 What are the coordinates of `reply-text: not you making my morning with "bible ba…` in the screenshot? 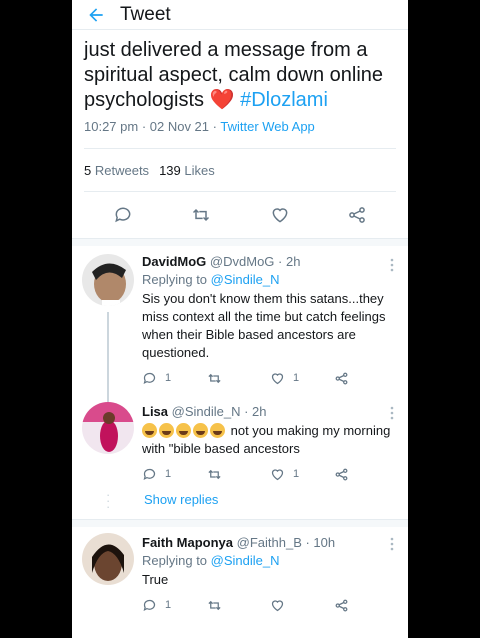 It's located at (270, 440).